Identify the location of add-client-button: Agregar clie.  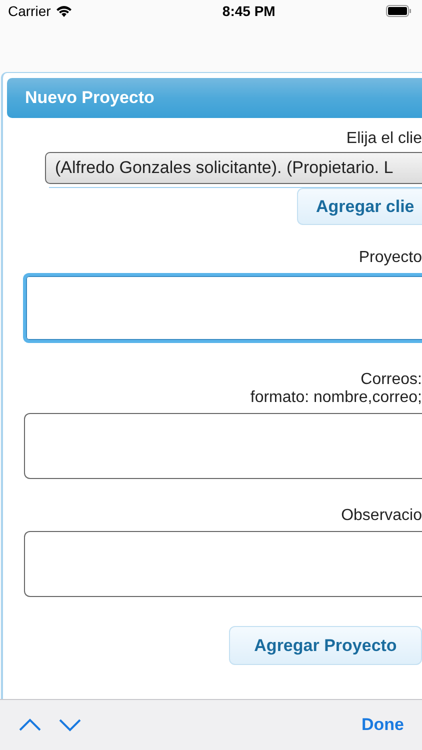
(359, 206).